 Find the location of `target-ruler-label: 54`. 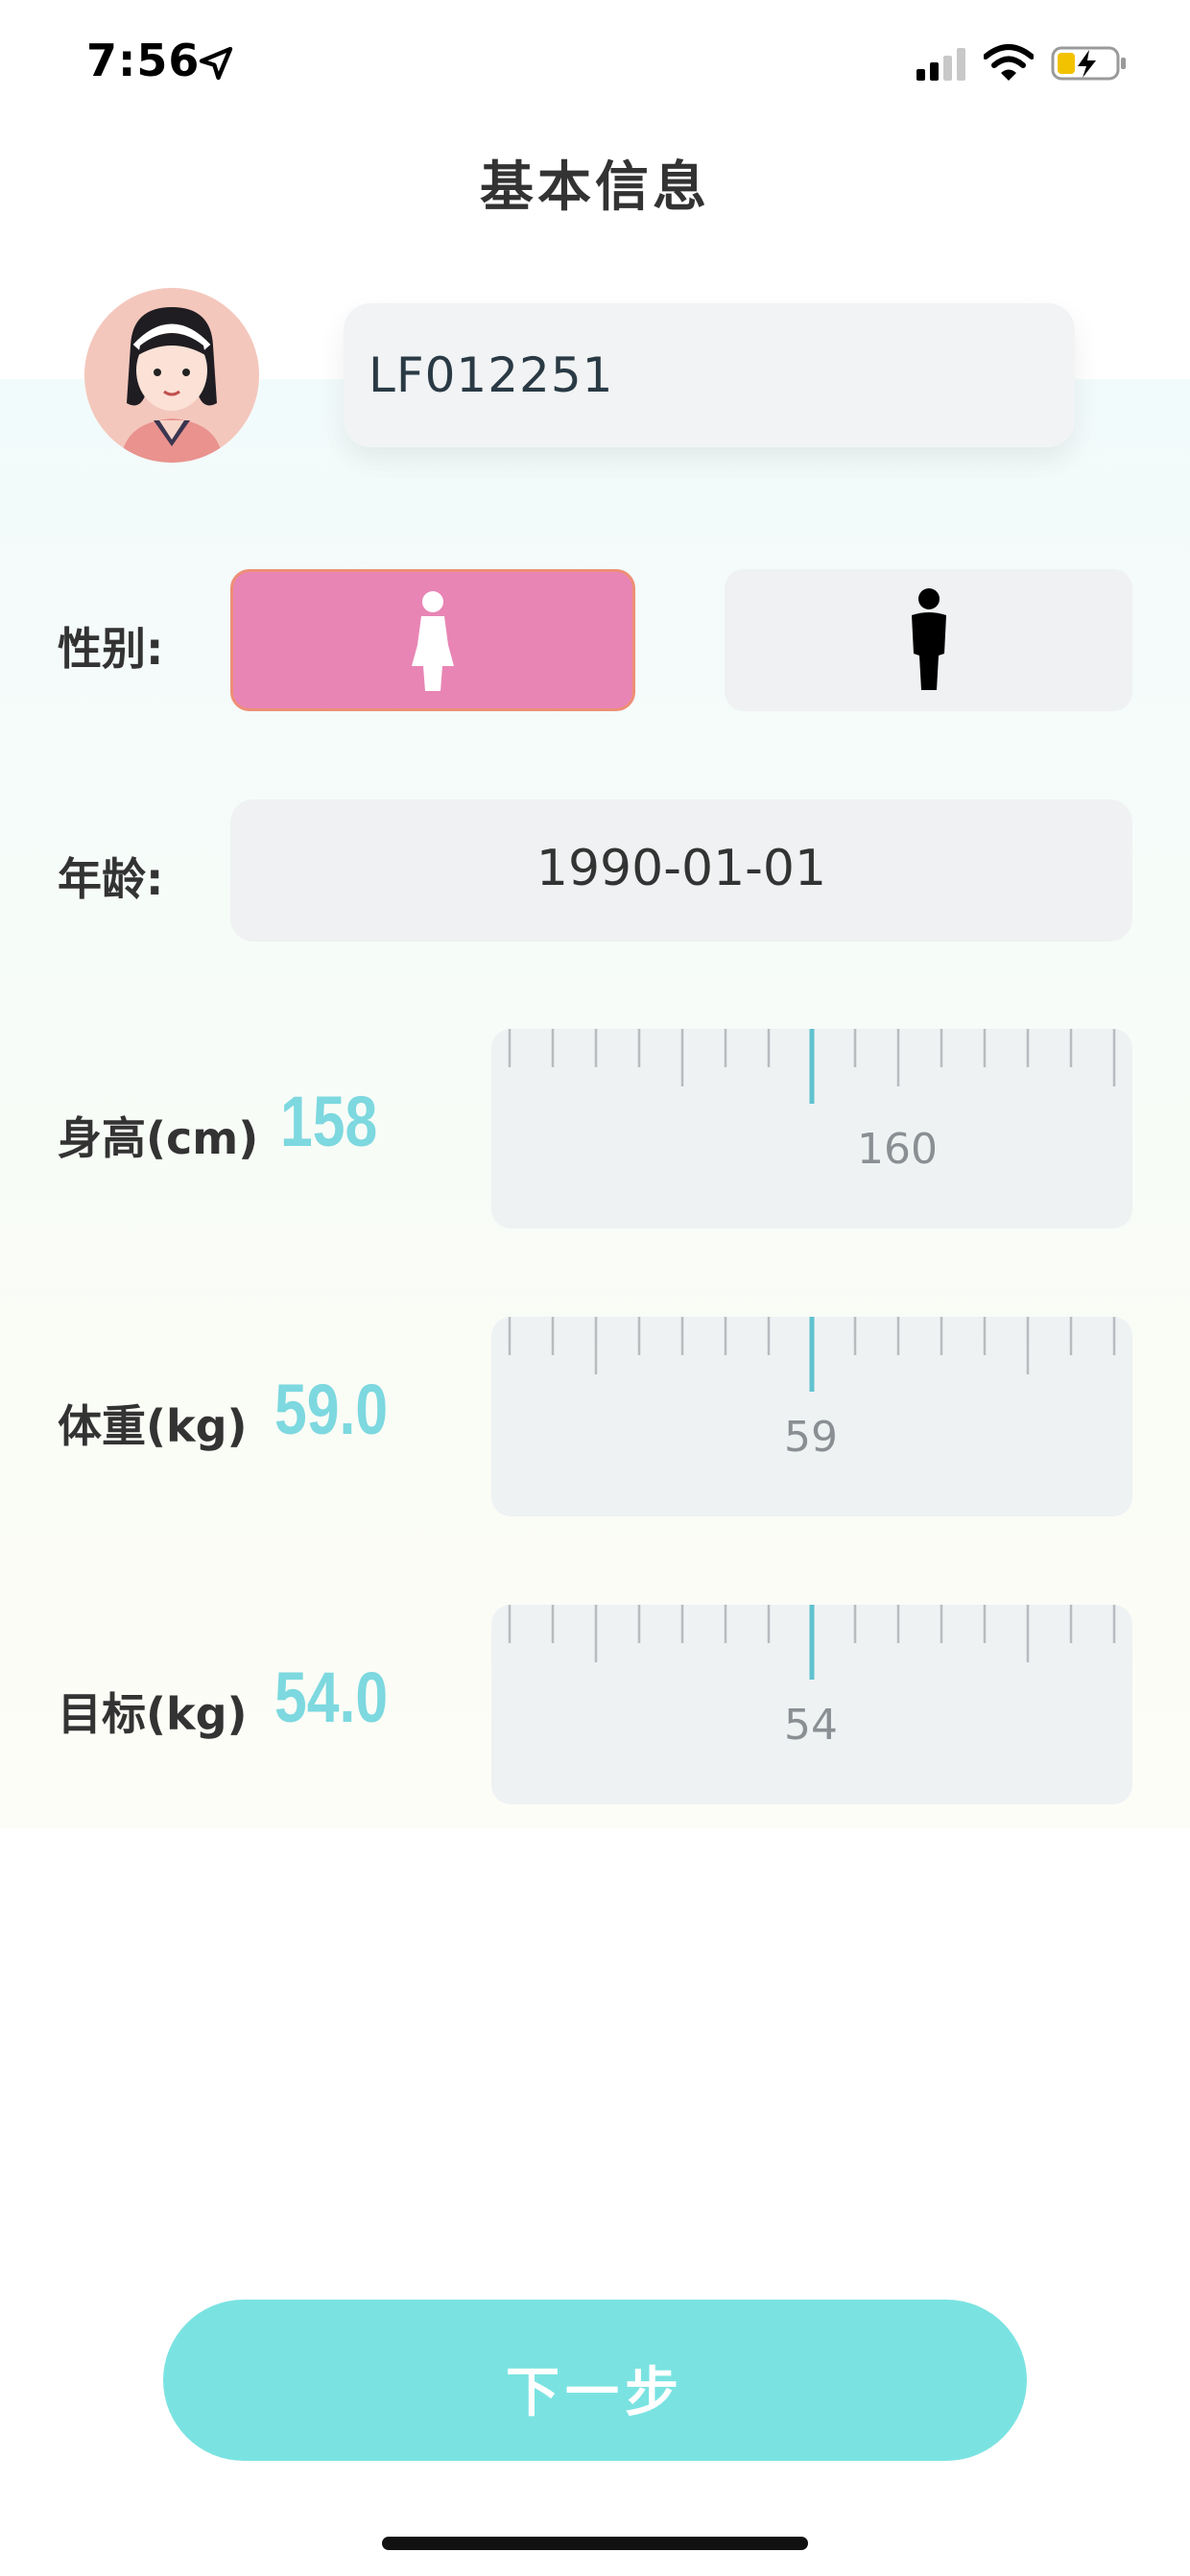

target-ruler-label: 54 is located at coordinates (811, 1725).